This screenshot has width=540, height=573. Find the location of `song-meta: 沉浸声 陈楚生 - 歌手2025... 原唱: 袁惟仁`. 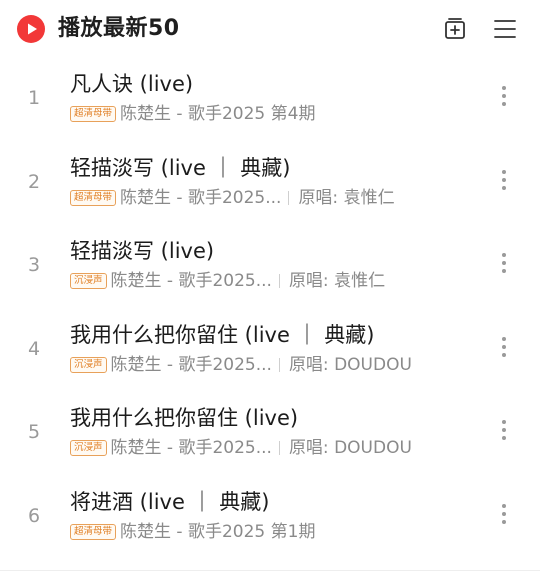

song-meta: 沉浸声 陈楚生 - 歌手2025... 原唱: 袁惟仁 is located at coordinates (227, 281).